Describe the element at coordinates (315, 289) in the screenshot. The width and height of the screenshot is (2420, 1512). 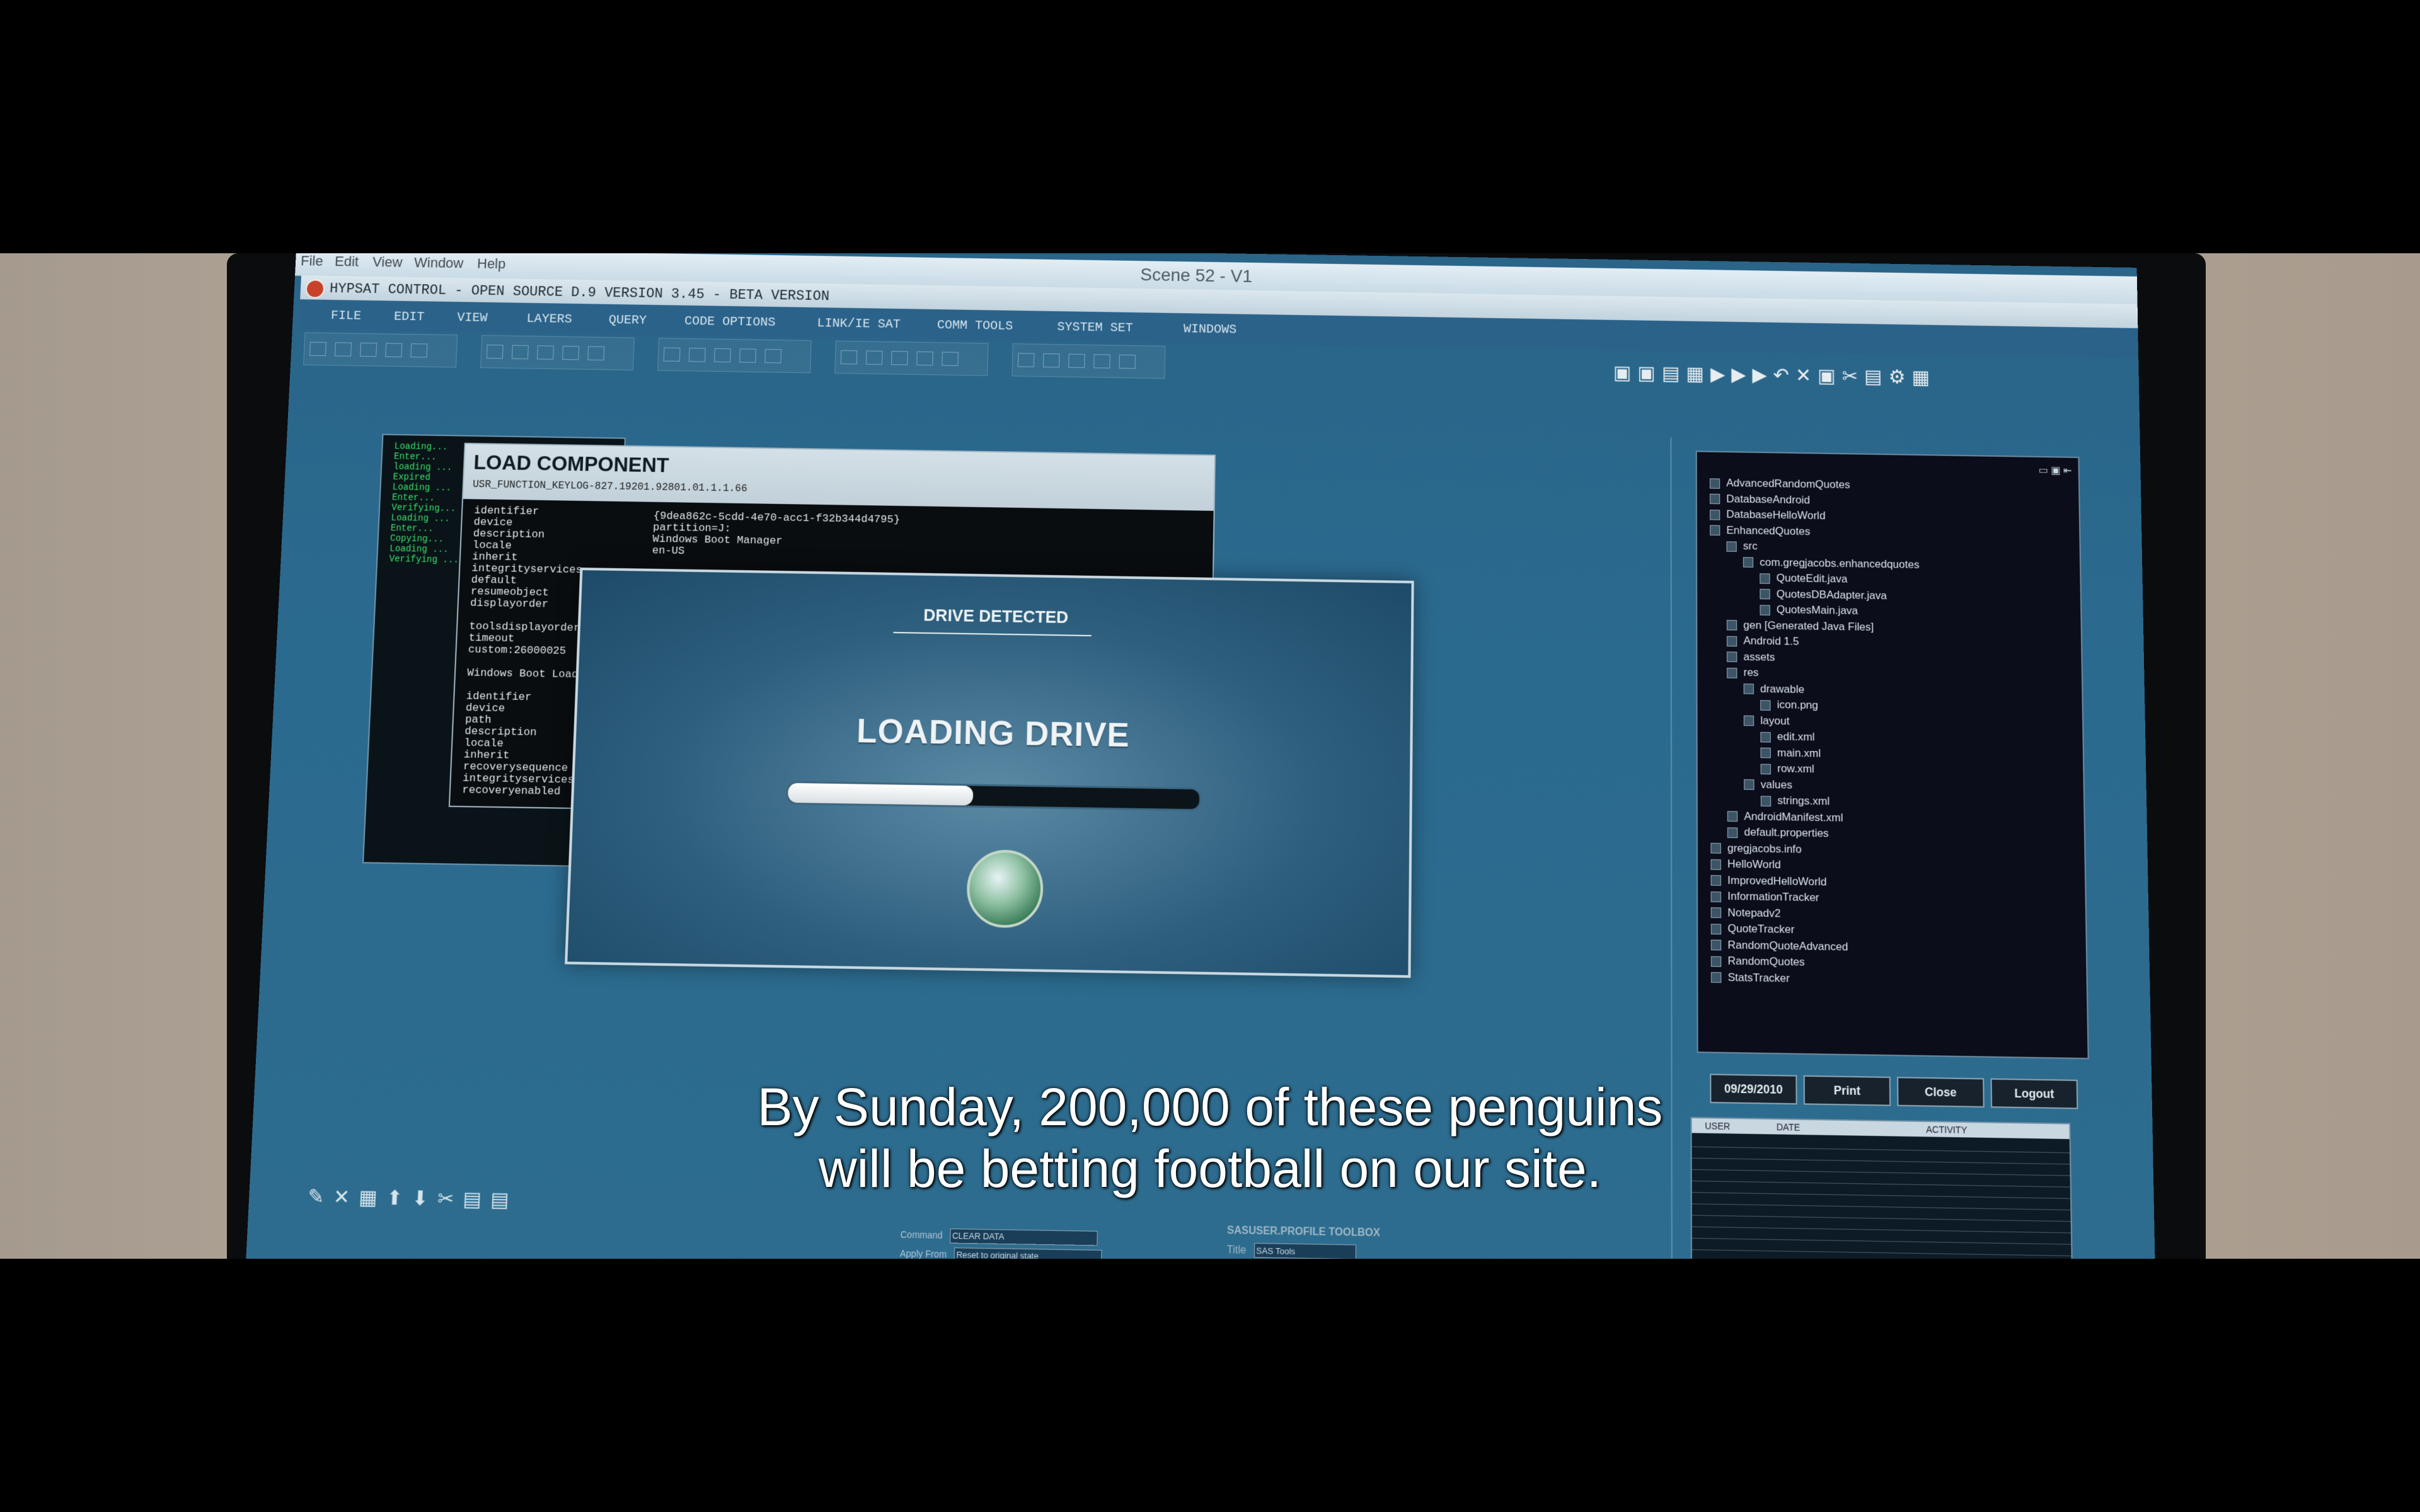
I see `app-logo-icon` at that location.